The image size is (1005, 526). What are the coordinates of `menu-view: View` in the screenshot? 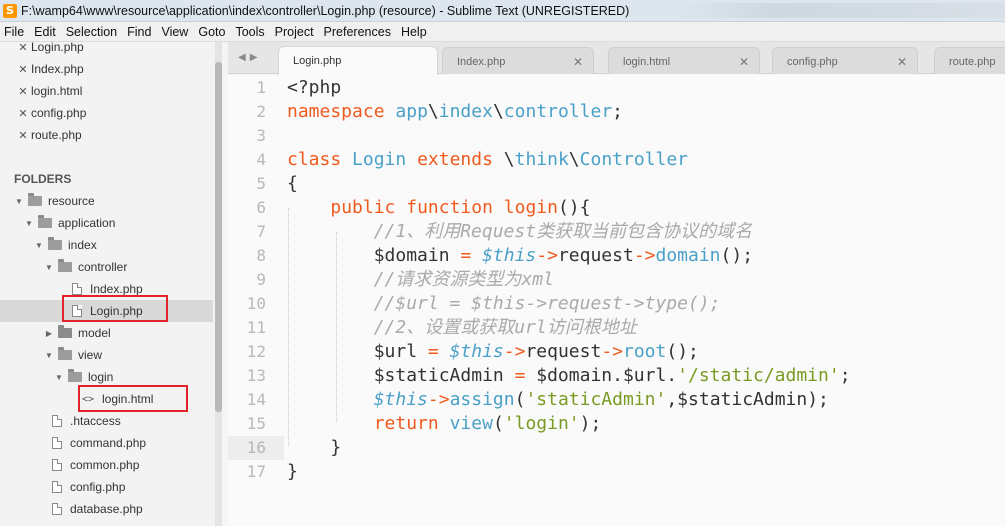 It's located at (174, 32).